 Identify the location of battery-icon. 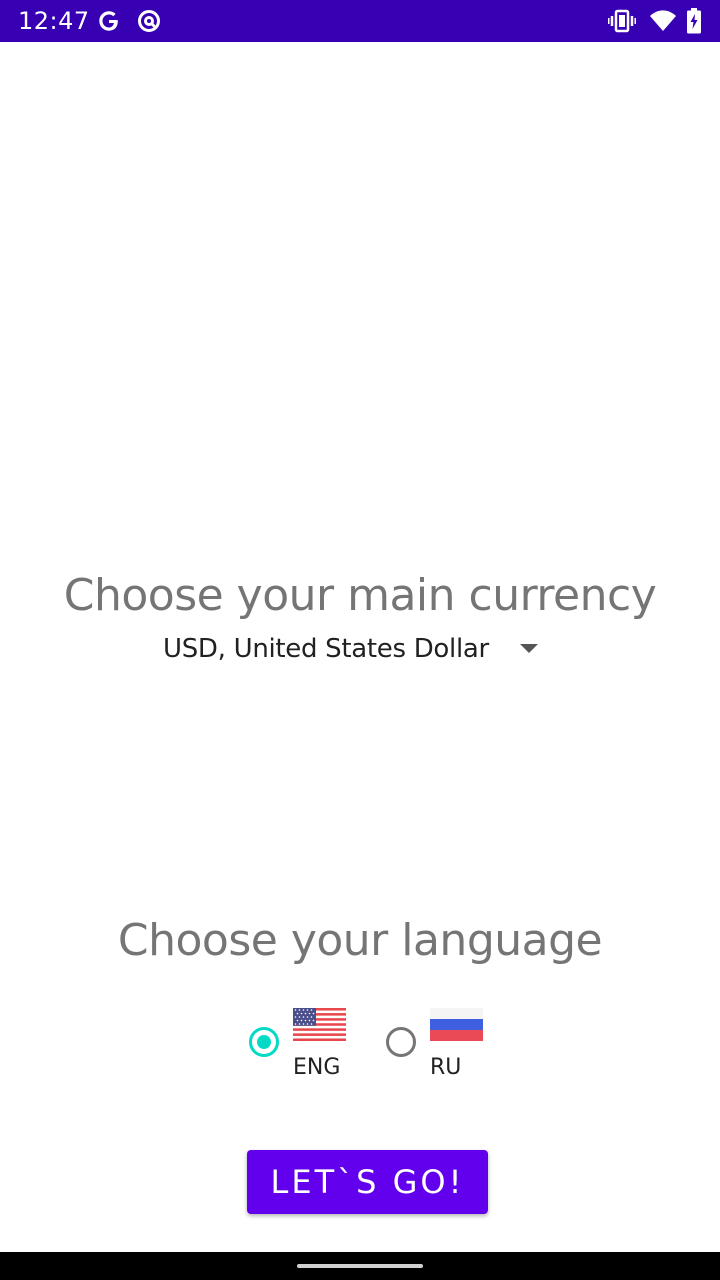
(694, 23).